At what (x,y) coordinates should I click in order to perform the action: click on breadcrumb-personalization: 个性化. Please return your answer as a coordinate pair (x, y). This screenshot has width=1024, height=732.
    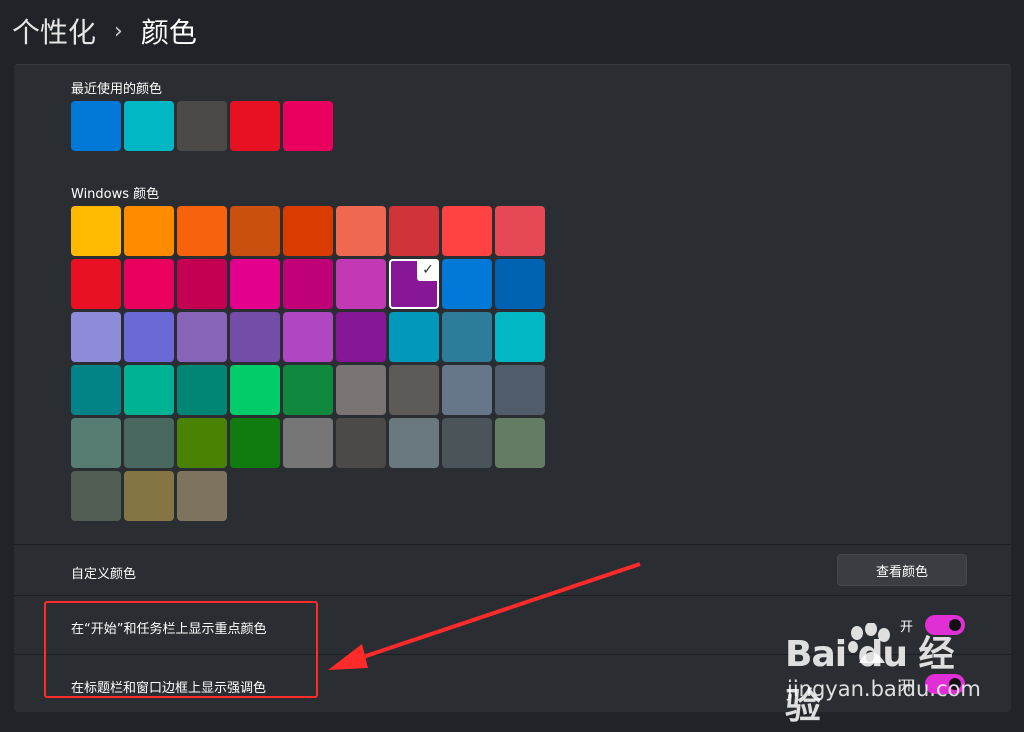
    Looking at the image, I should click on (54, 31).